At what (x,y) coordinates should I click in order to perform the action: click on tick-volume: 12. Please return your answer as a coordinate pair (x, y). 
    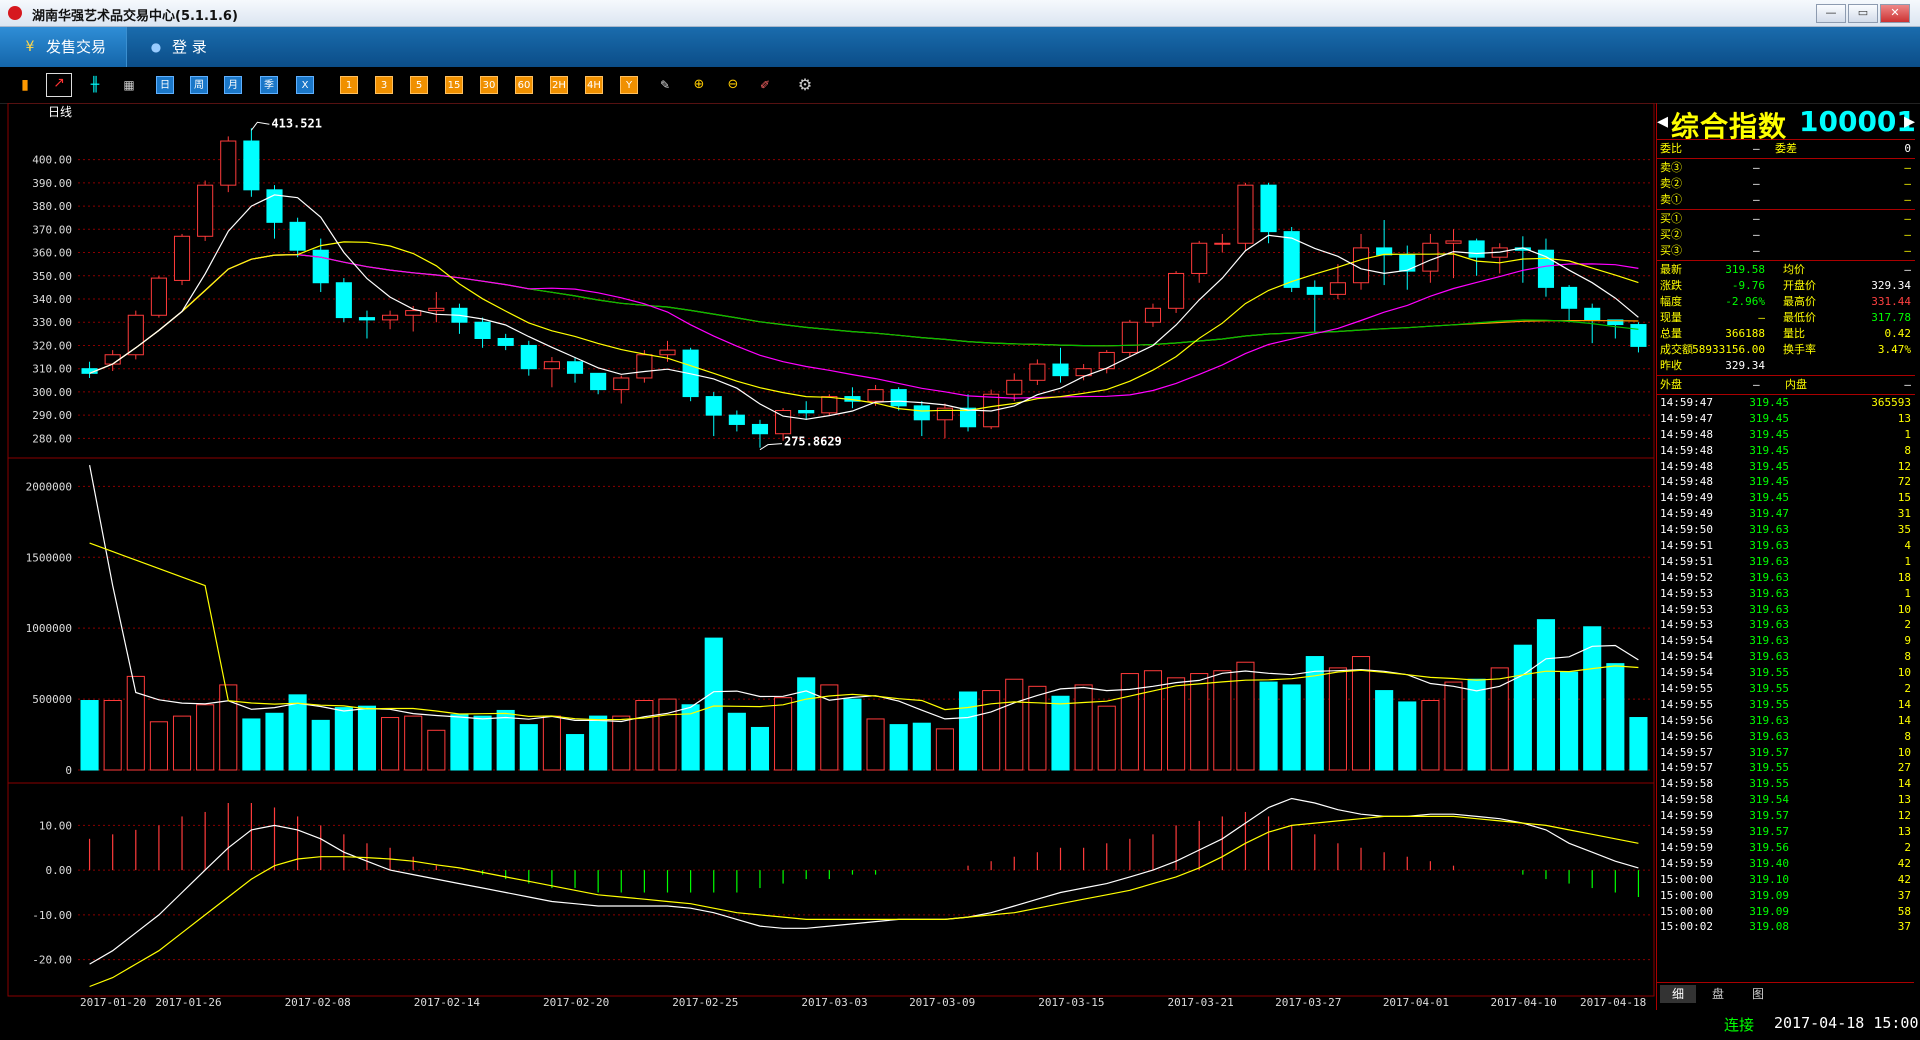
    Looking at the image, I should click on (1904, 466).